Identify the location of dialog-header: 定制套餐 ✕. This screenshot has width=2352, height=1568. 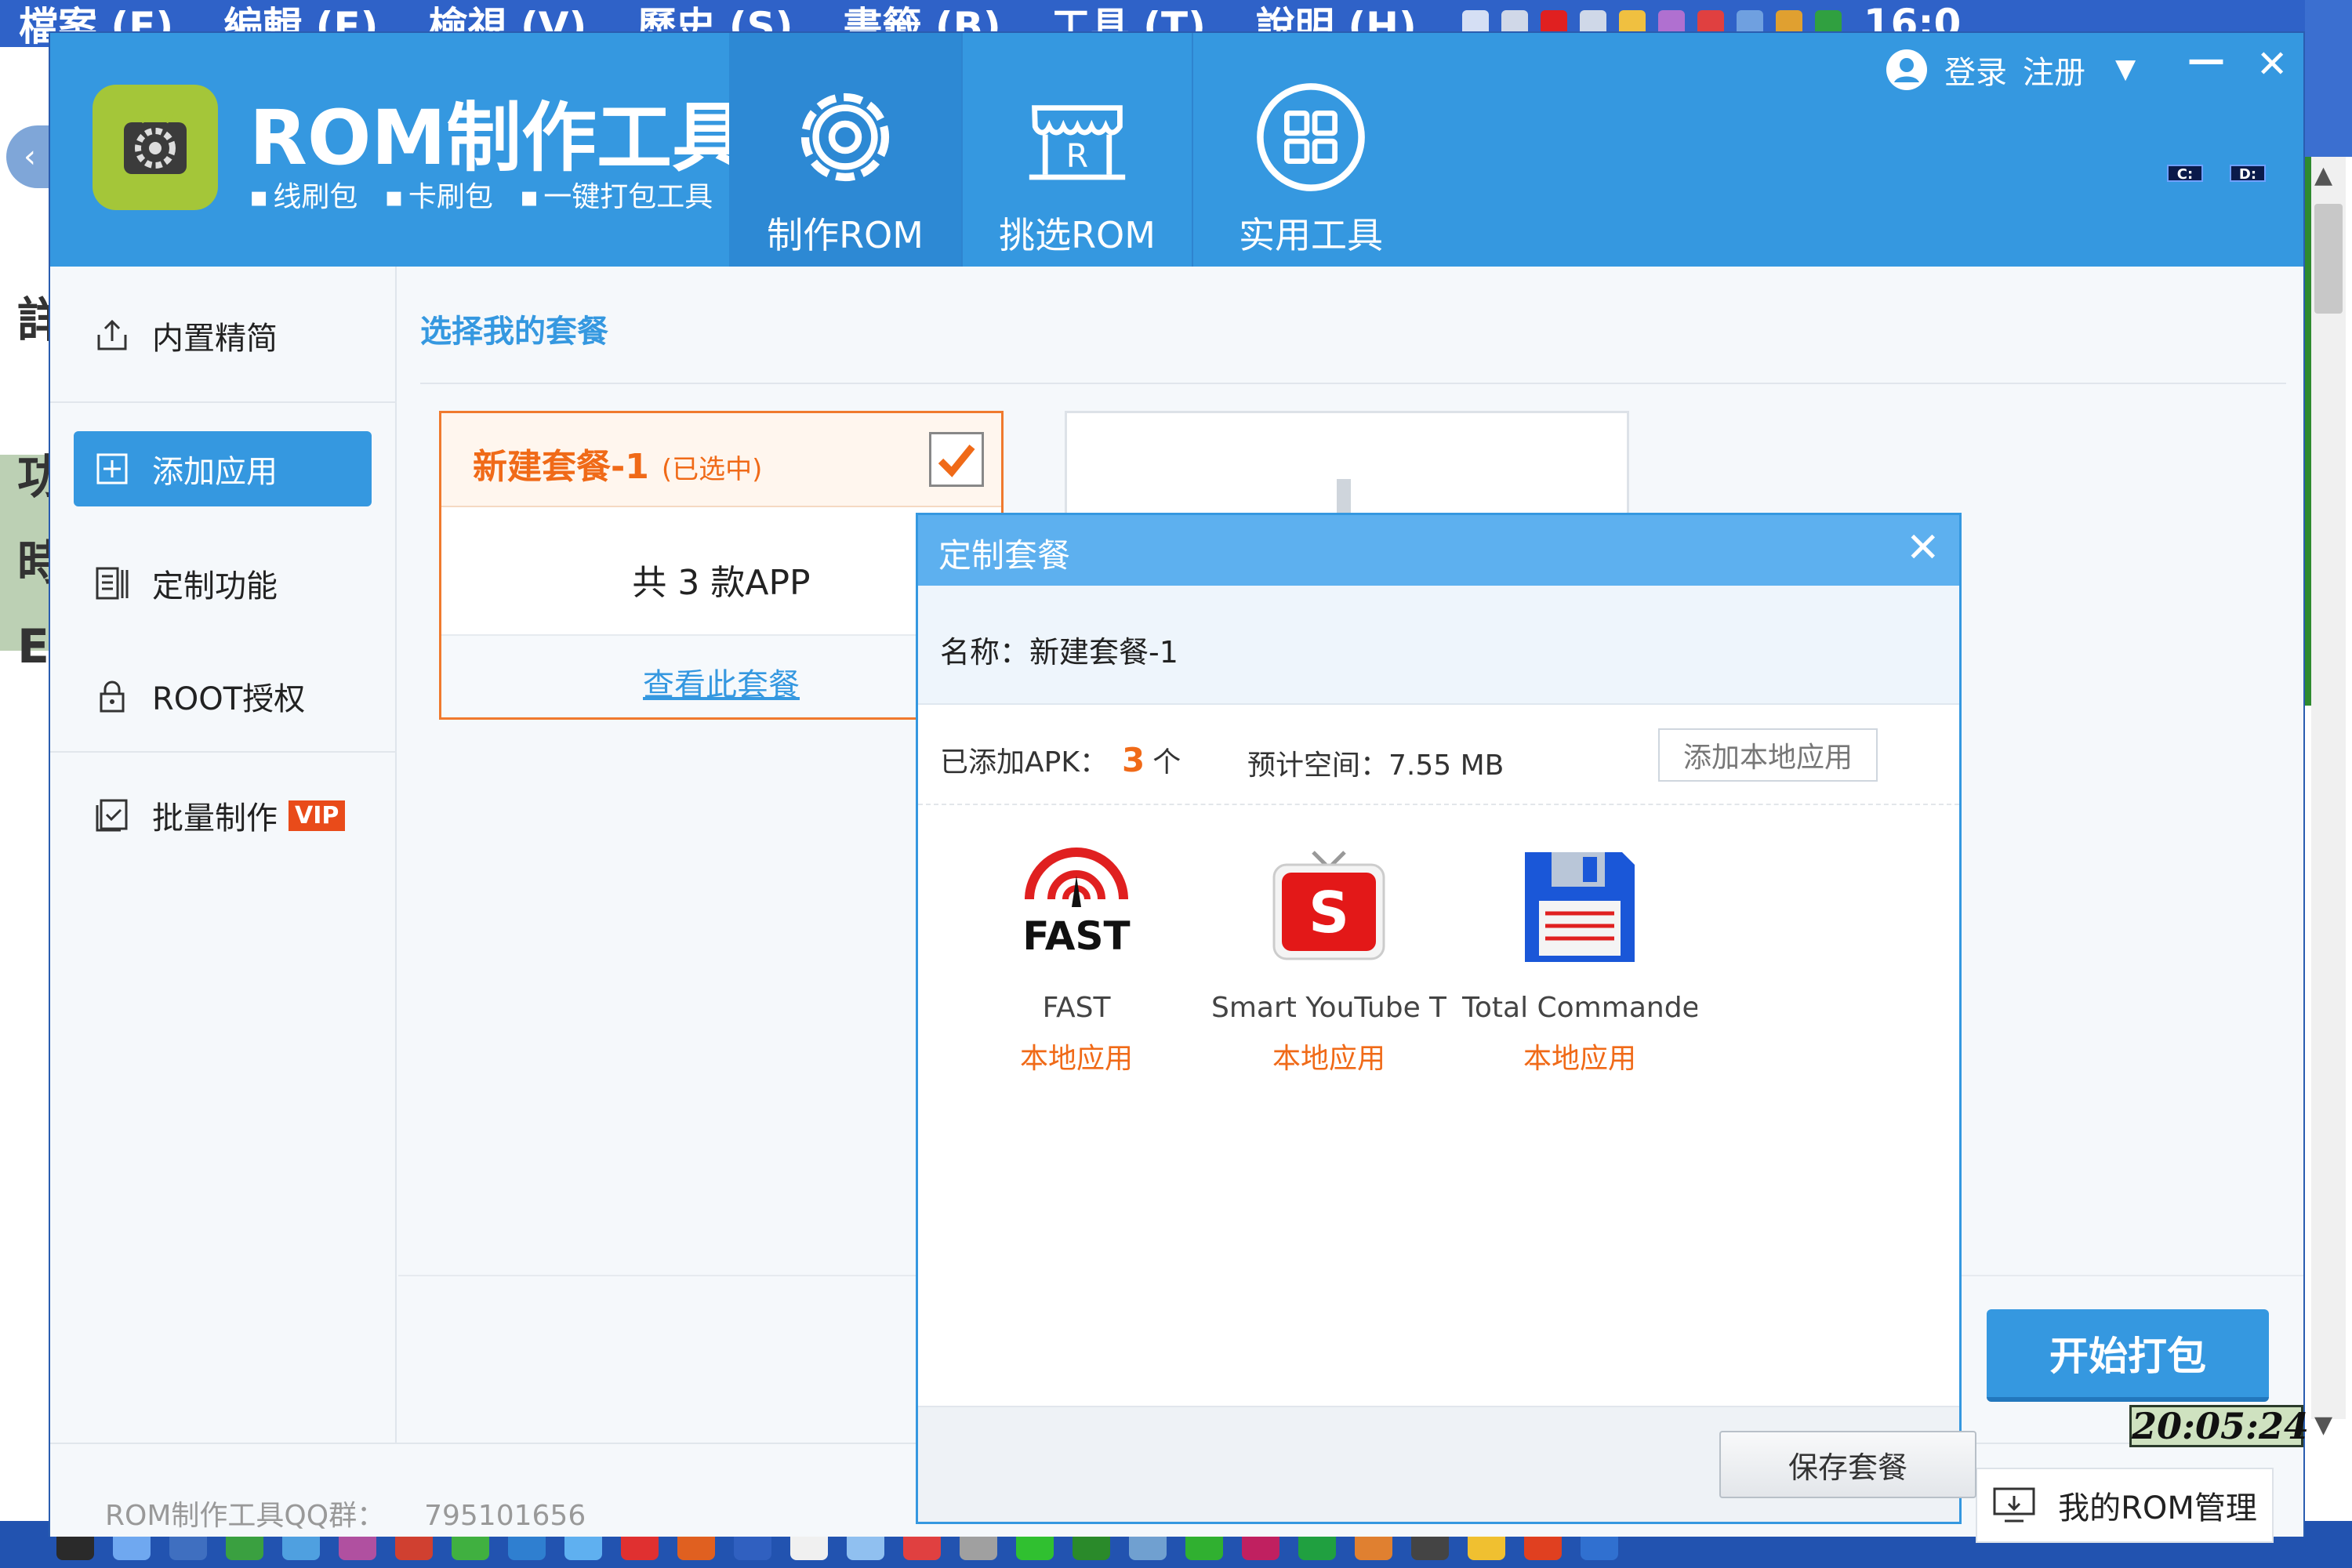
(1438, 550).